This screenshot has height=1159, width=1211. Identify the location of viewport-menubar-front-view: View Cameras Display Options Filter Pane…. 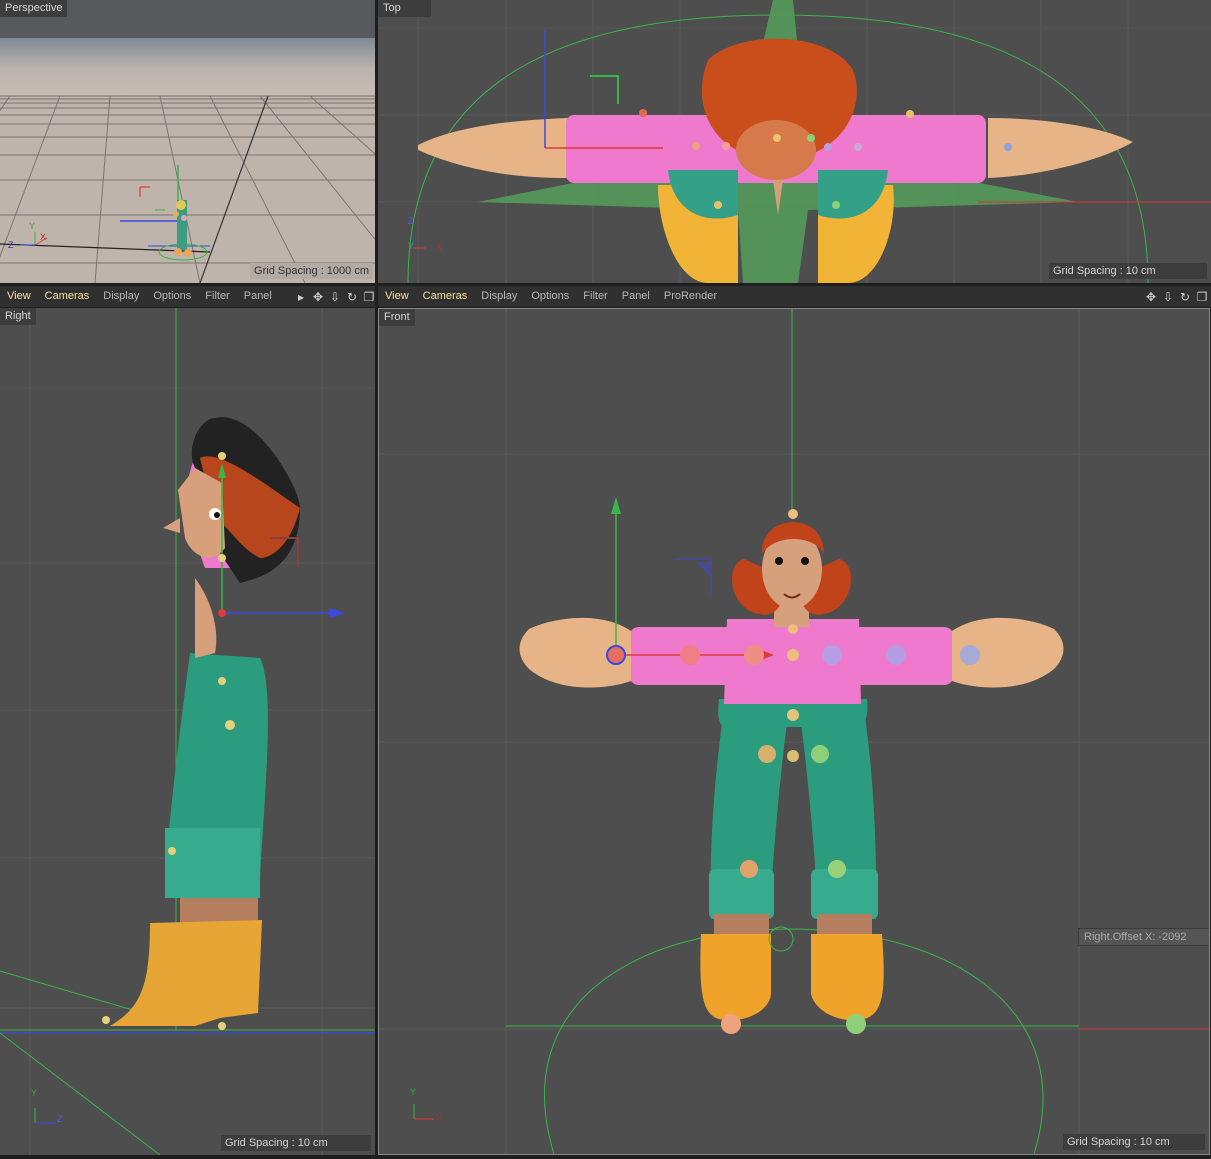
(794, 296).